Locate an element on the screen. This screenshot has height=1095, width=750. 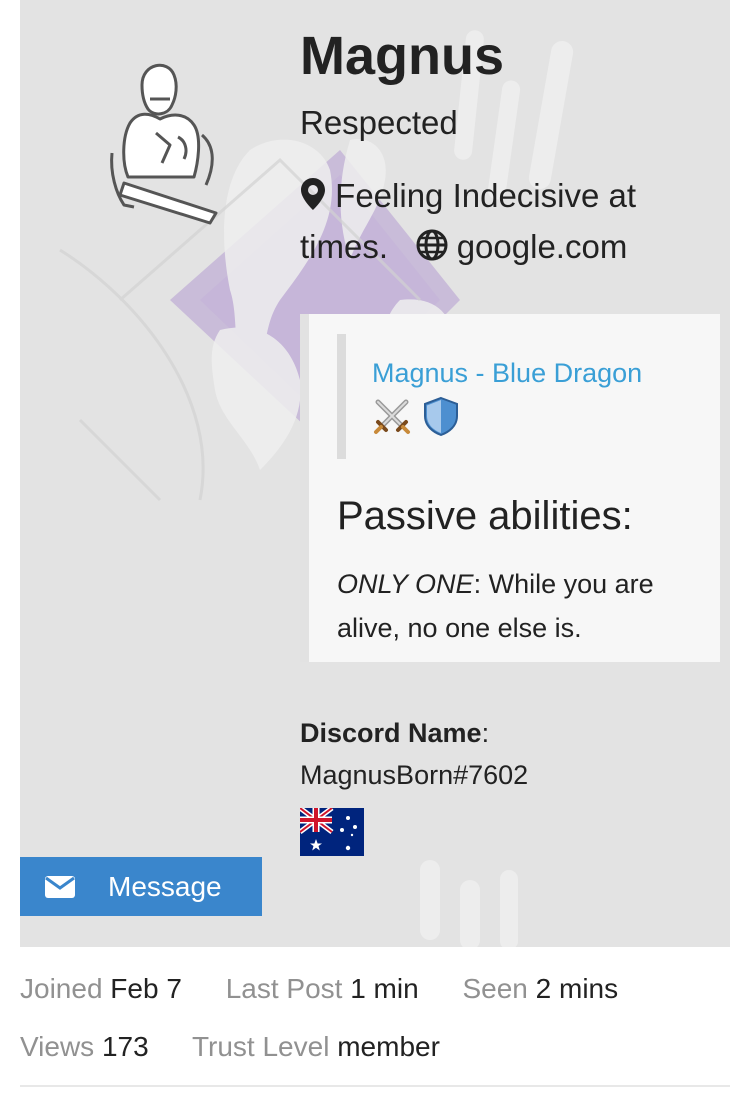
website-link: google.com is located at coordinates (542, 246).